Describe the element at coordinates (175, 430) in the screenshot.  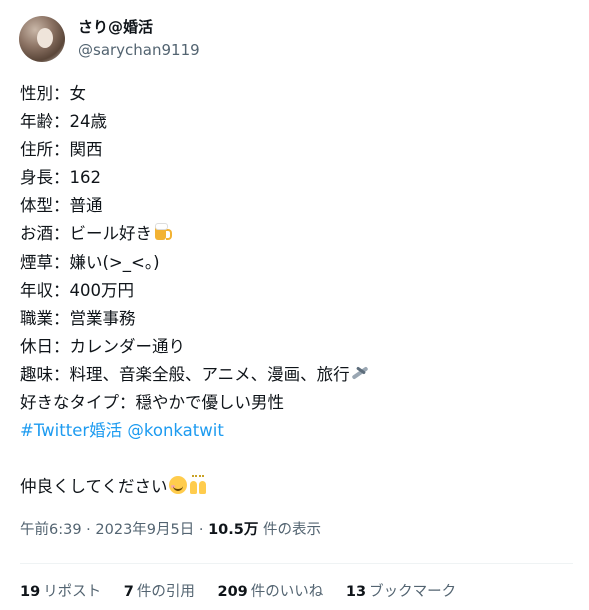
I see `mention-link: @konkatwit` at that location.